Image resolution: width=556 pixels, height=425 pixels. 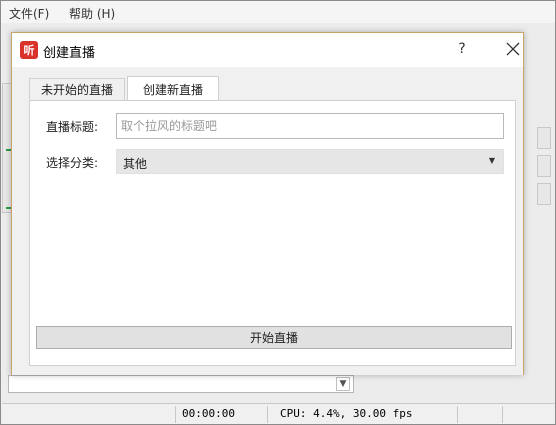 I want to click on tab-create-new: 创建新直播, so click(x=173, y=88).